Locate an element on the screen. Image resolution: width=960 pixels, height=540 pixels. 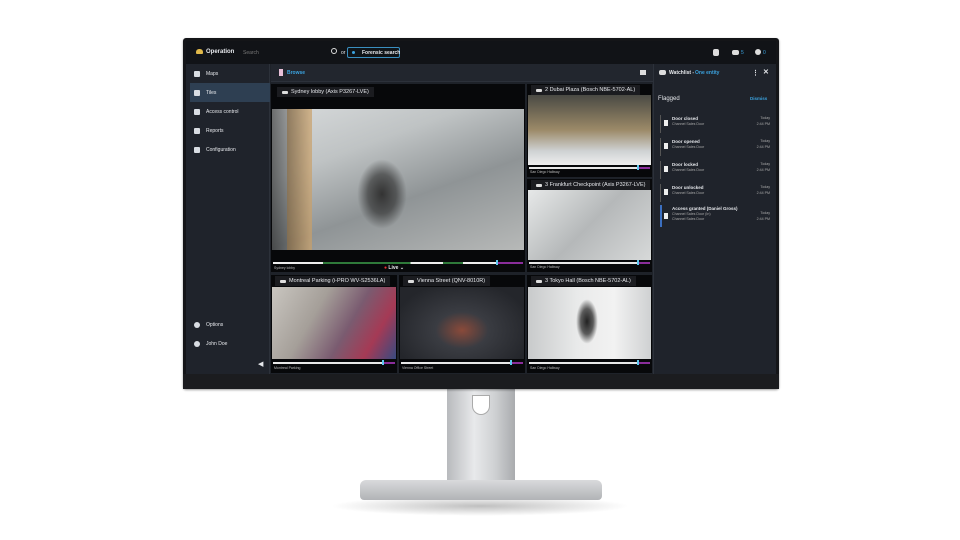
sidebar-item-reports: Reports is located at coordinates (230, 130).